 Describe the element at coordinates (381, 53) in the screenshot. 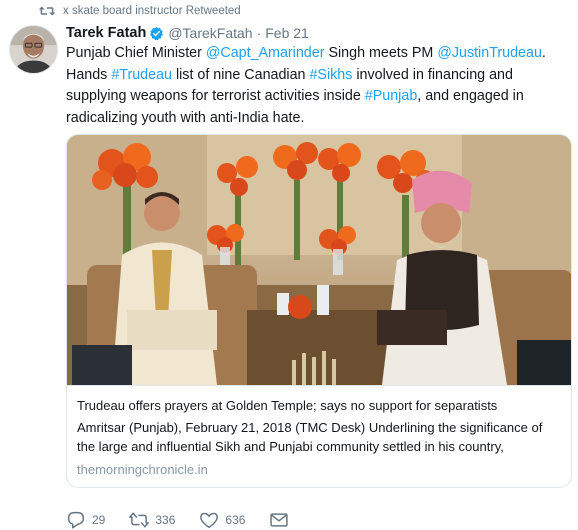

I see `tweet-text-segment: Singh meets PM` at that location.